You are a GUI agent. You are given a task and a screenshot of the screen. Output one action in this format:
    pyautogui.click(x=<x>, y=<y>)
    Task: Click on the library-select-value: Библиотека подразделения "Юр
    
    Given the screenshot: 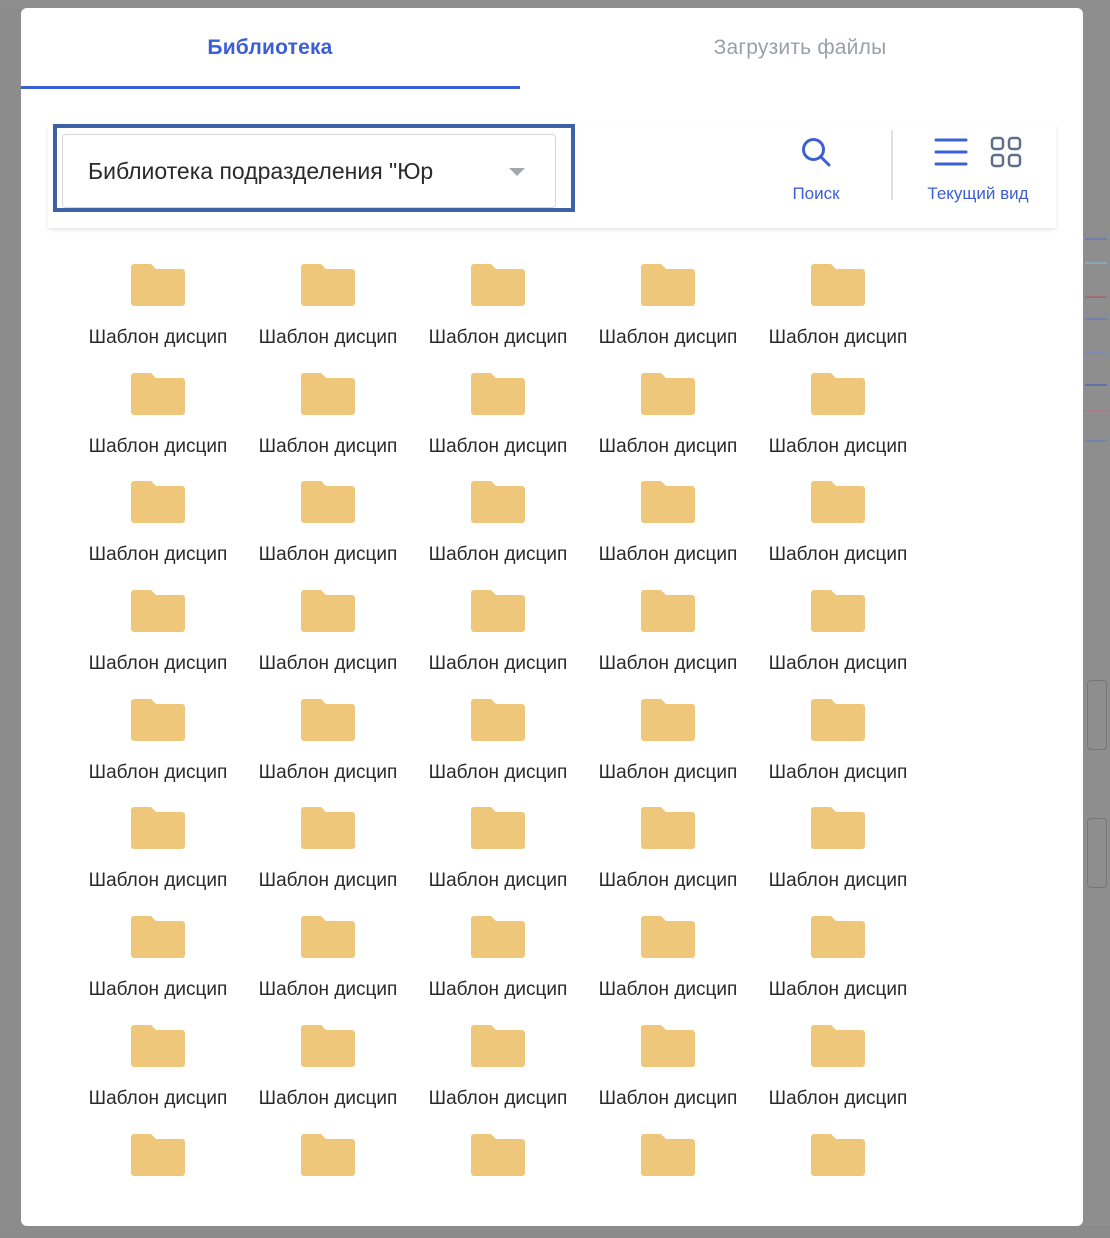 What is the action you would take?
    pyautogui.click(x=261, y=170)
    